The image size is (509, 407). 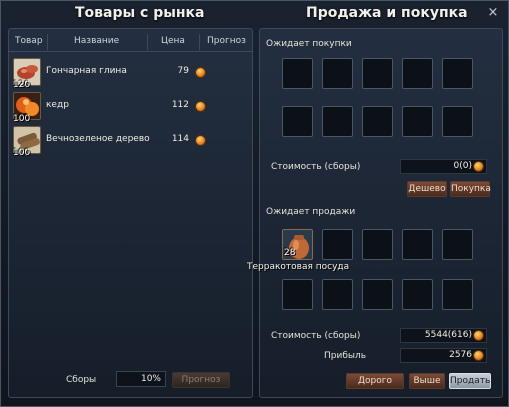 What do you see at coordinates (427, 381) in the screenshot?
I see `higher-button: Выше` at bounding box center [427, 381].